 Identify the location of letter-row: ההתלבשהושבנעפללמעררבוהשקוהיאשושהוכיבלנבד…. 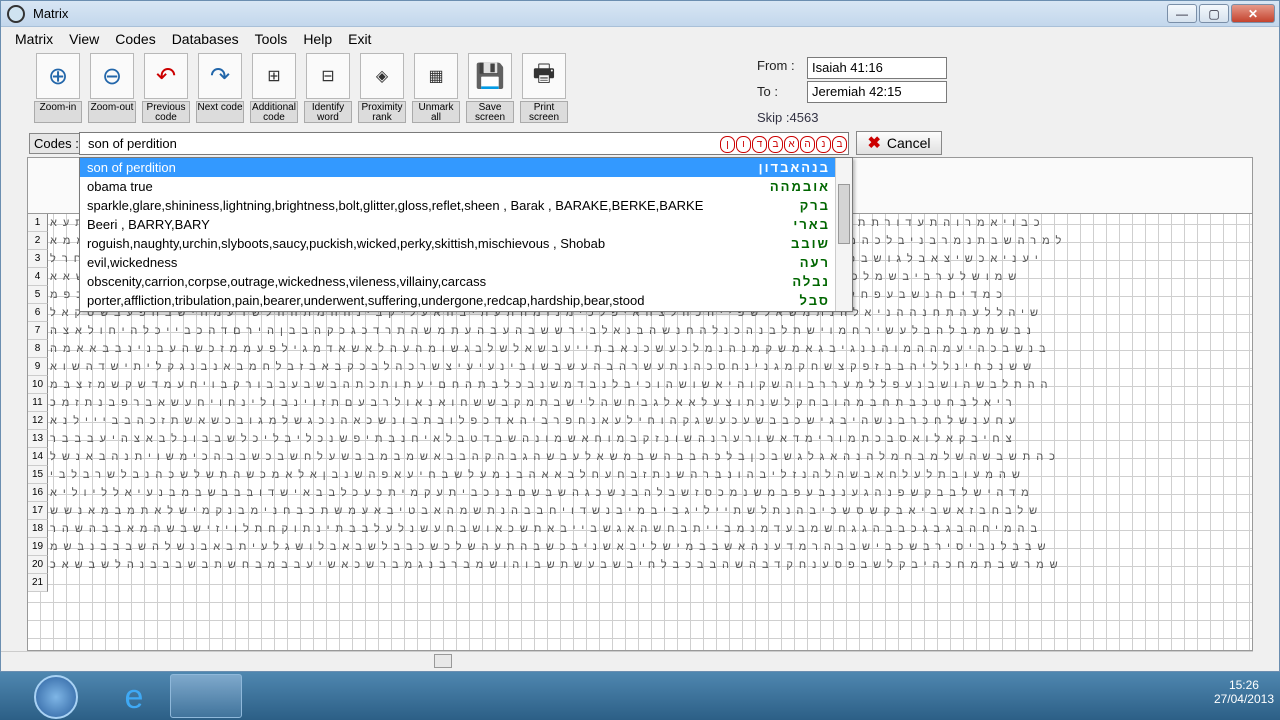
(552, 385).